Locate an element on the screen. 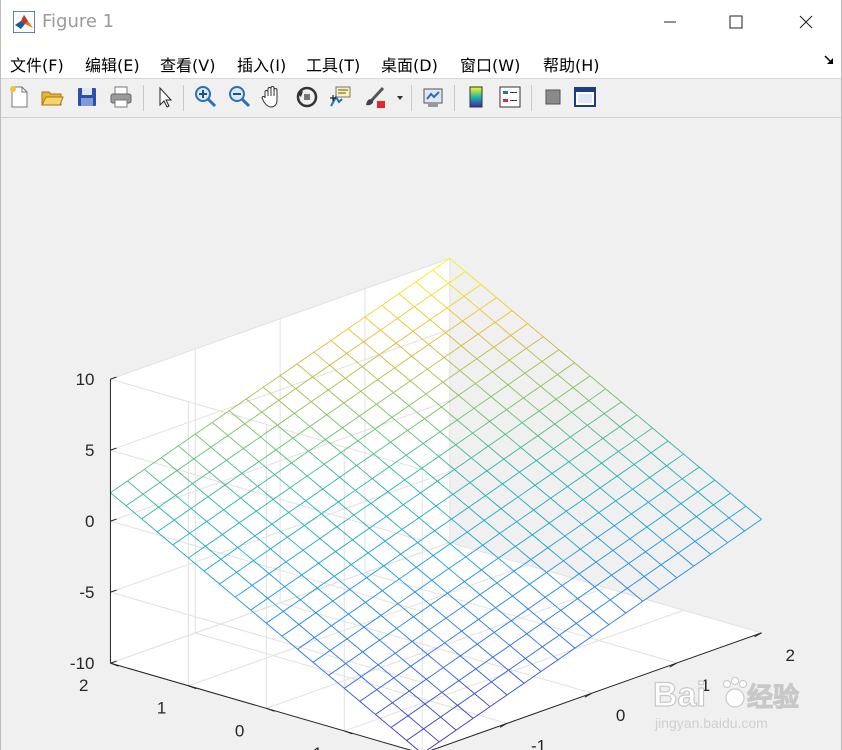  new-figure-icon is located at coordinates (19, 97).